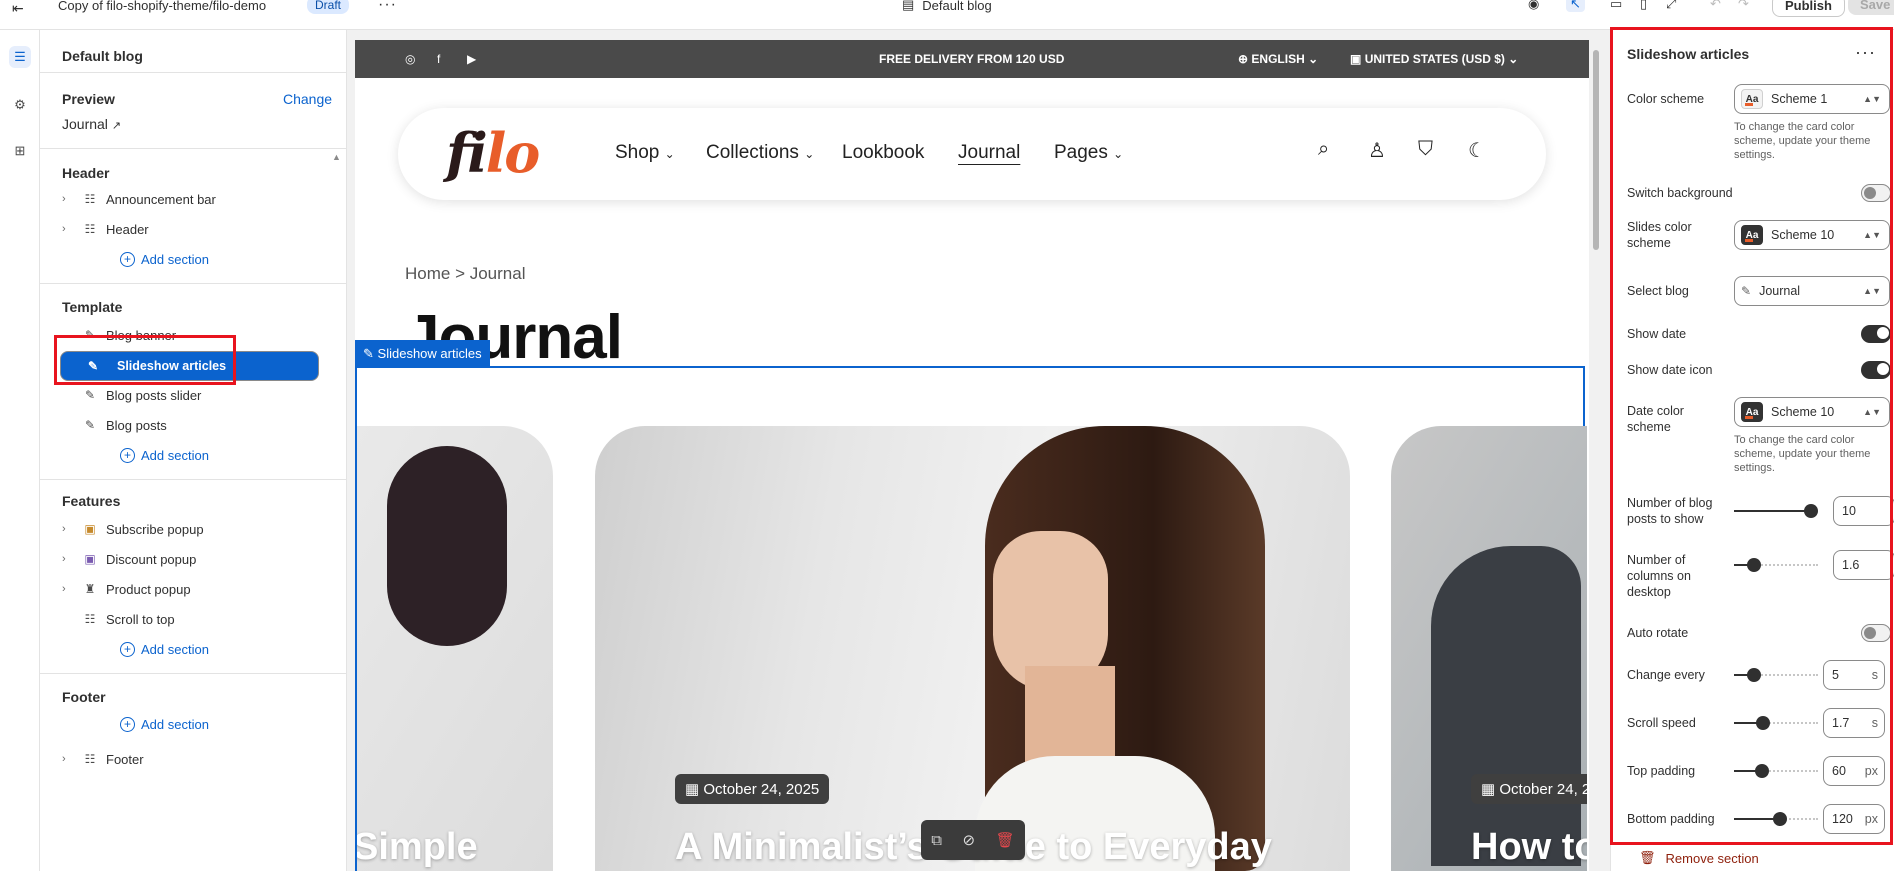 The image size is (1894, 871). Describe the element at coordinates (91, 124) in the screenshot. I see `preview-value: Journal ↗` at that location.